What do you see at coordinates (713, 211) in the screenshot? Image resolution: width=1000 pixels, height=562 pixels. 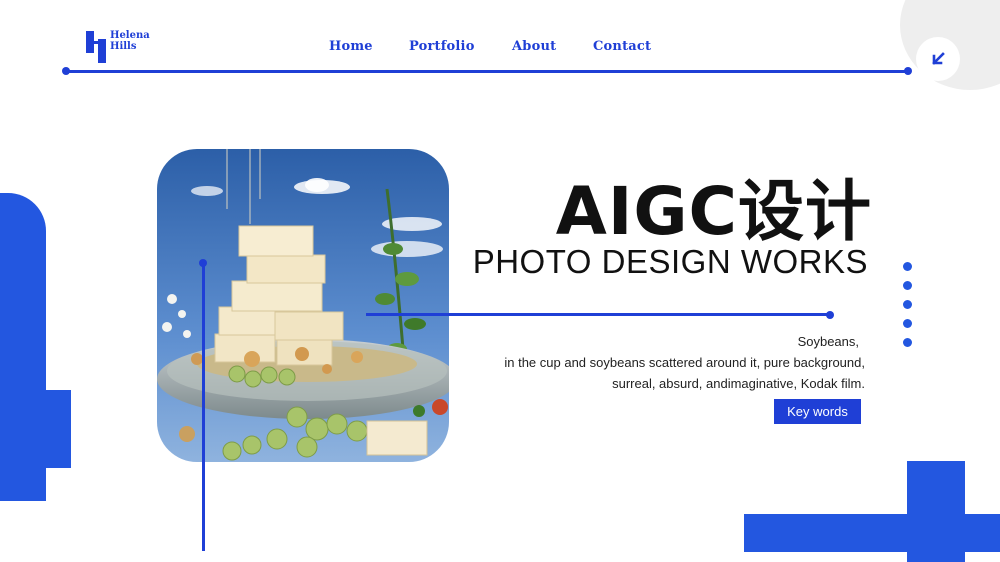 I see `hero-title: AIGC设计` at bounding box center [713, 211].